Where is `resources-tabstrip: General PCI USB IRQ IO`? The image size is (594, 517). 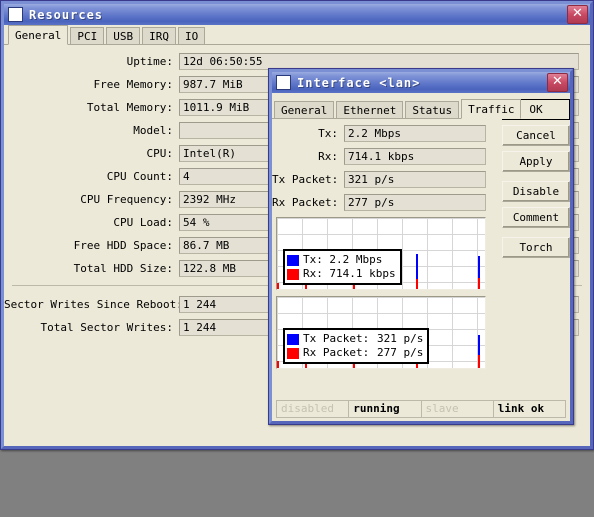
resources-tabstrip: General PCI USB IRQ IO is located at coordinates (297, 35).